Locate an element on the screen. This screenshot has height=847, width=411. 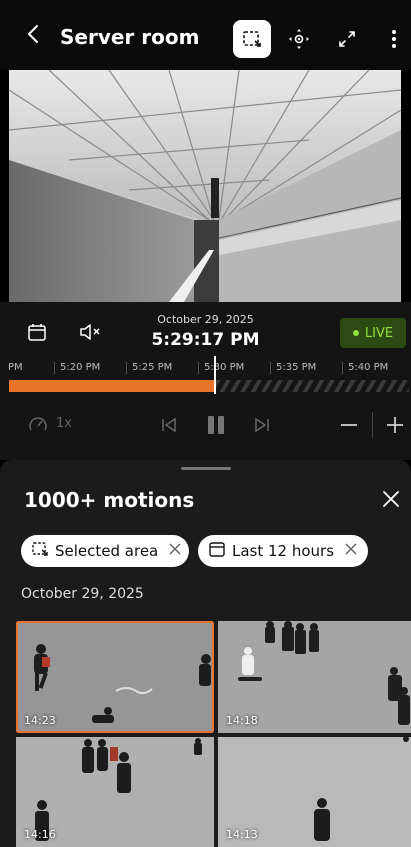
filter-chip-label: Selected area is located at coordinates (107, 551).